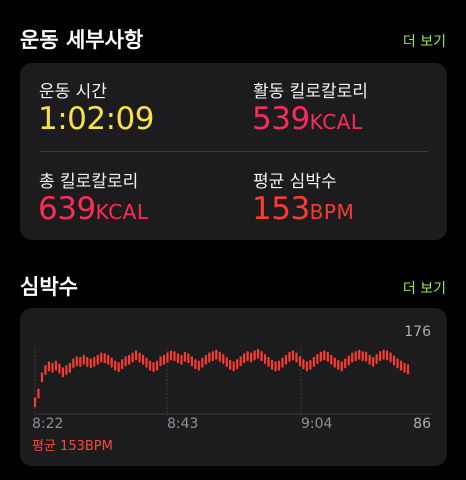 Image resolution: width=466 pixels, height=480 pixels. I want to click on total-kcal-value: 639KCAL, so click(93, 209).